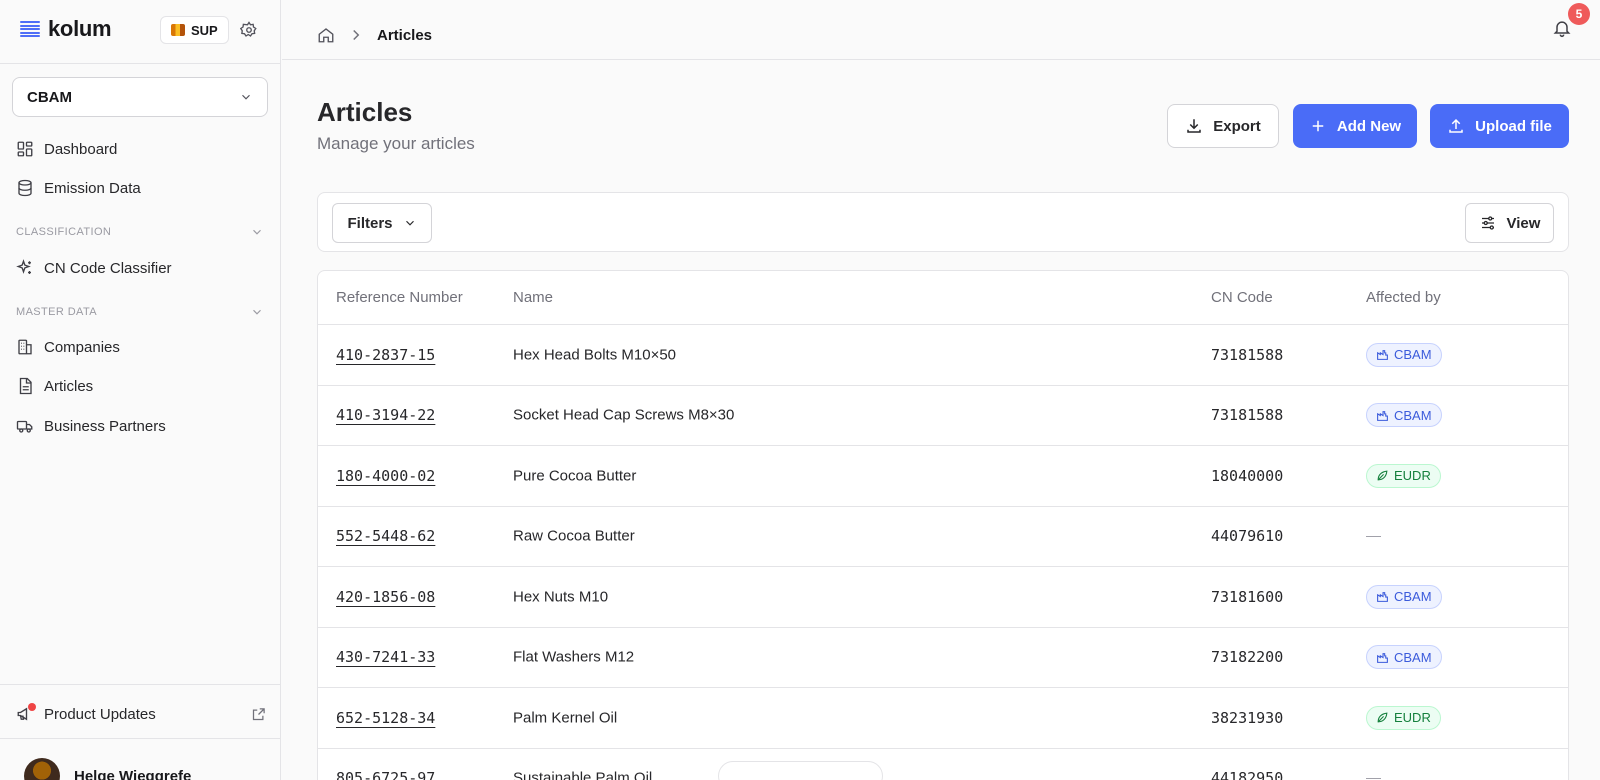 The width and height of the screenshot is (1600, 780). I want to click on bell-icon, so click(1562, 28).